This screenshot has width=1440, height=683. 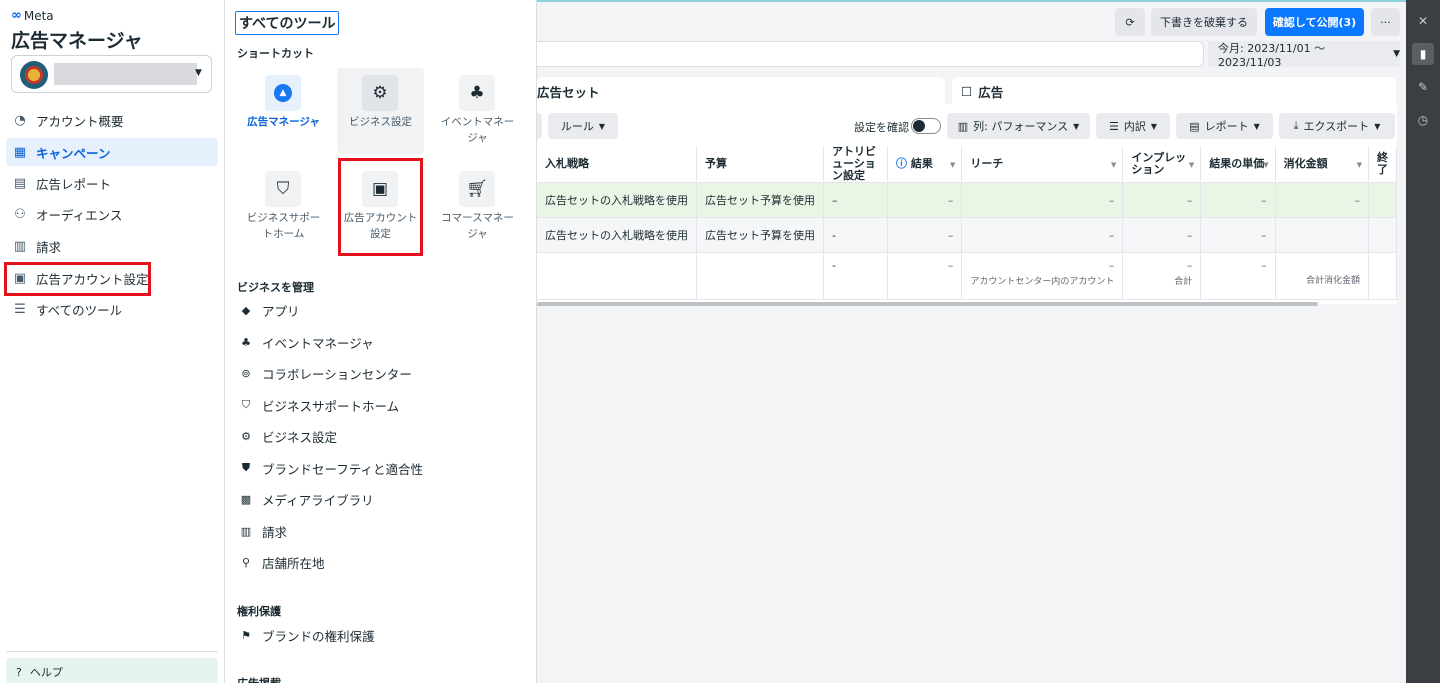 What do you see at coordinates (112, 214) in the screenshot?
I see `nav-item-audiences: ⚇ オーディエンス` at bounding box center [112, 214].